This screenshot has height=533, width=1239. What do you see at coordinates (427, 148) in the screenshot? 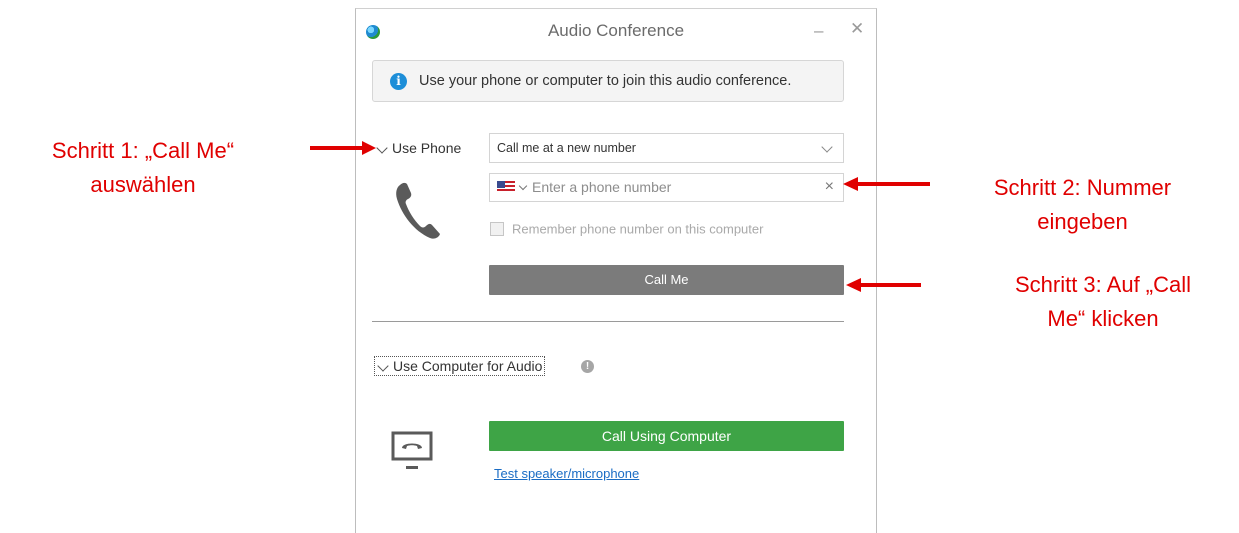
I see `use-phone-label: Use Phone` at bounding box center [427, 148].